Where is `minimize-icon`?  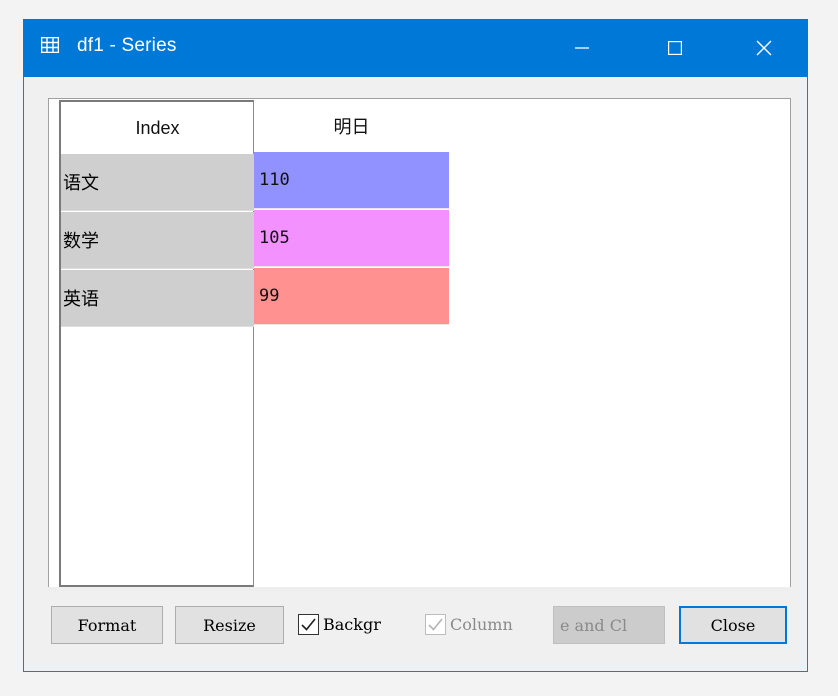 minimize-icon is located at coordinates (582, 48).